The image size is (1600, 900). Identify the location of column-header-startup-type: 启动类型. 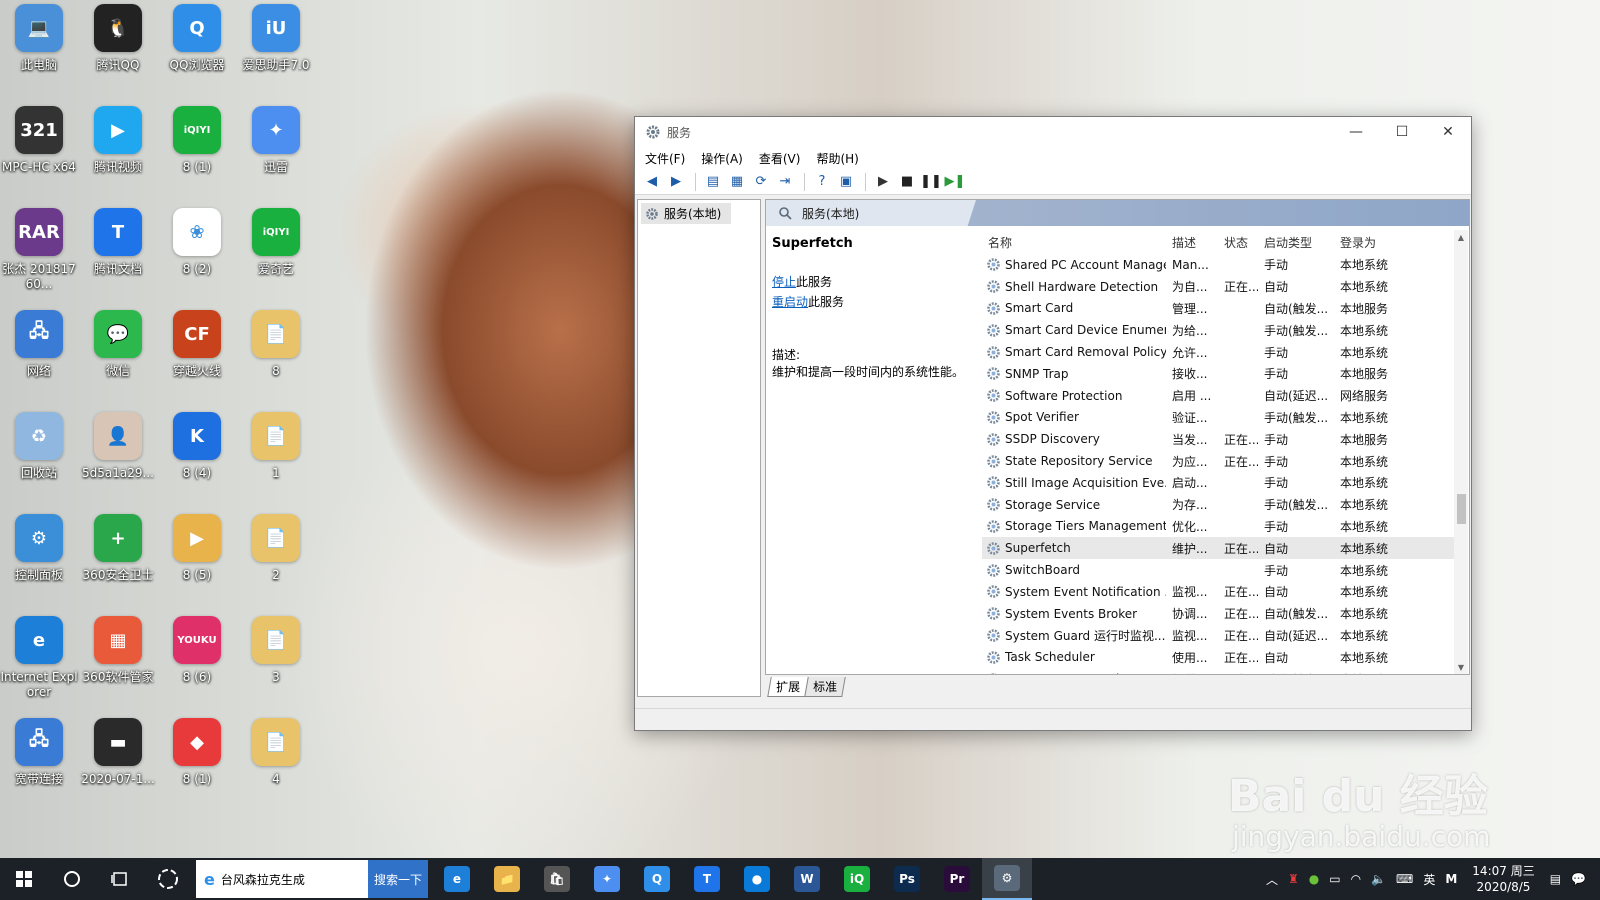
(1296, 242).